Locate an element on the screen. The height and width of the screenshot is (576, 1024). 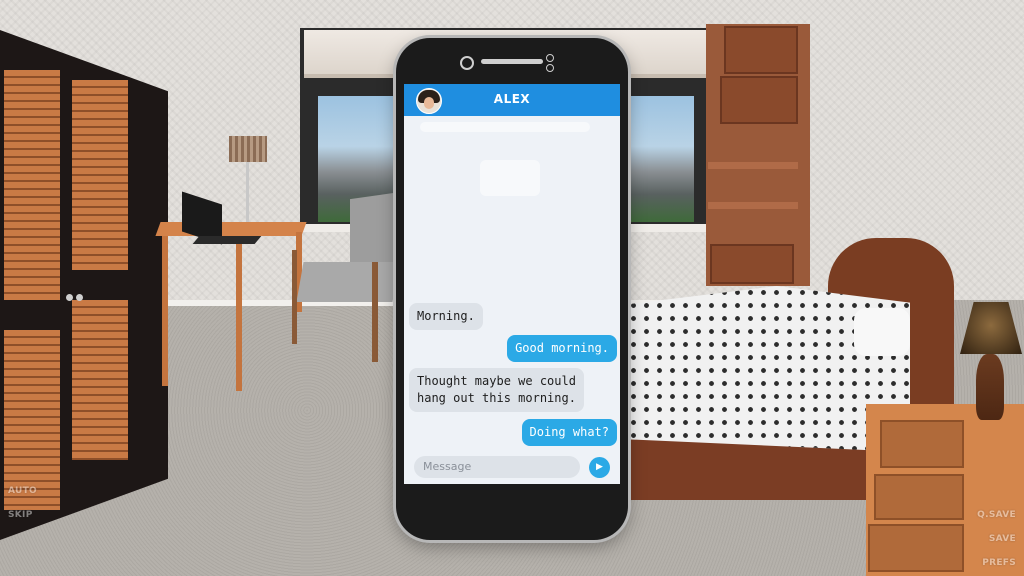
message-input: Message is located at coordinates (497, 467).